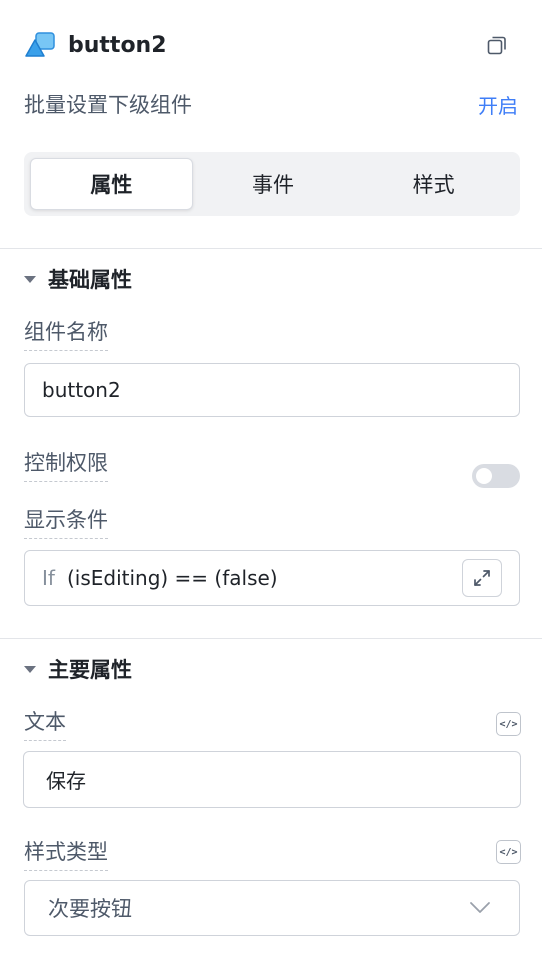 The image size is (542, 962). What do you see at coordinates (496, 476) in the screenshot?
I see `permission-toggle` at bounding box center [496, 476].